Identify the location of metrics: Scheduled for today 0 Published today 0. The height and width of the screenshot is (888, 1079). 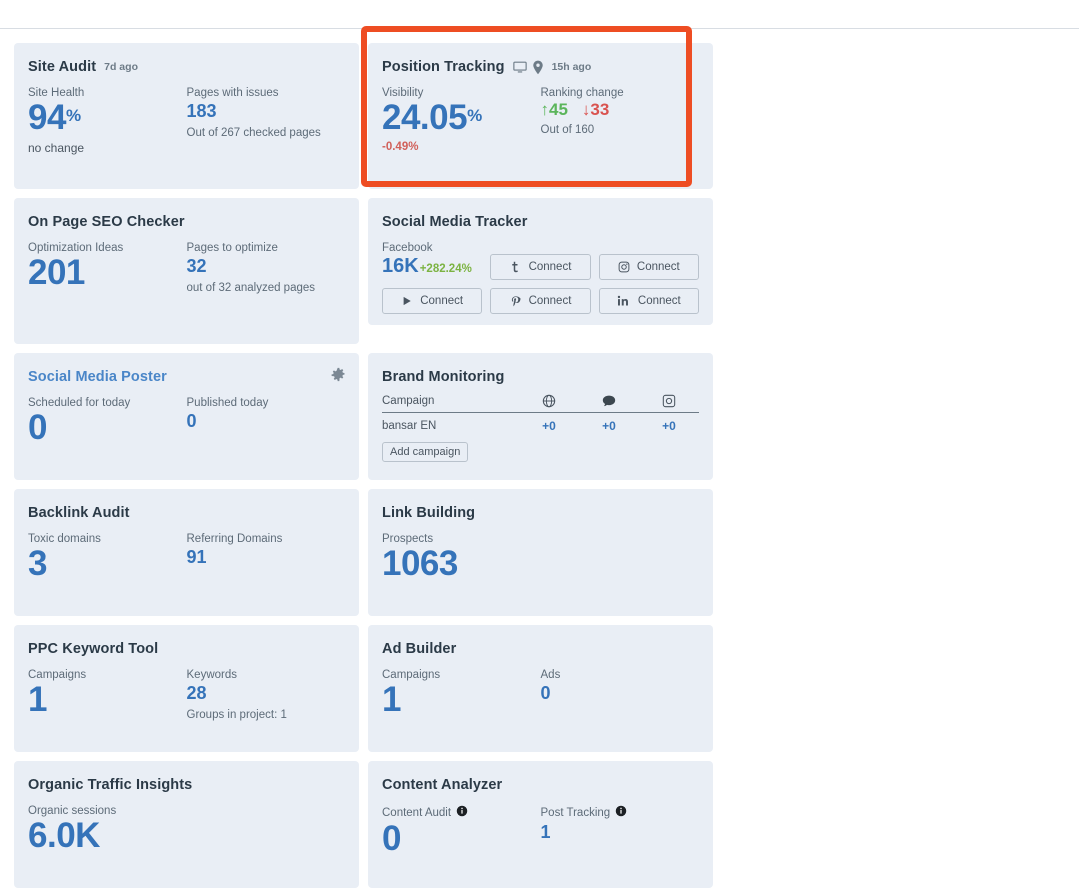
(186, 422).